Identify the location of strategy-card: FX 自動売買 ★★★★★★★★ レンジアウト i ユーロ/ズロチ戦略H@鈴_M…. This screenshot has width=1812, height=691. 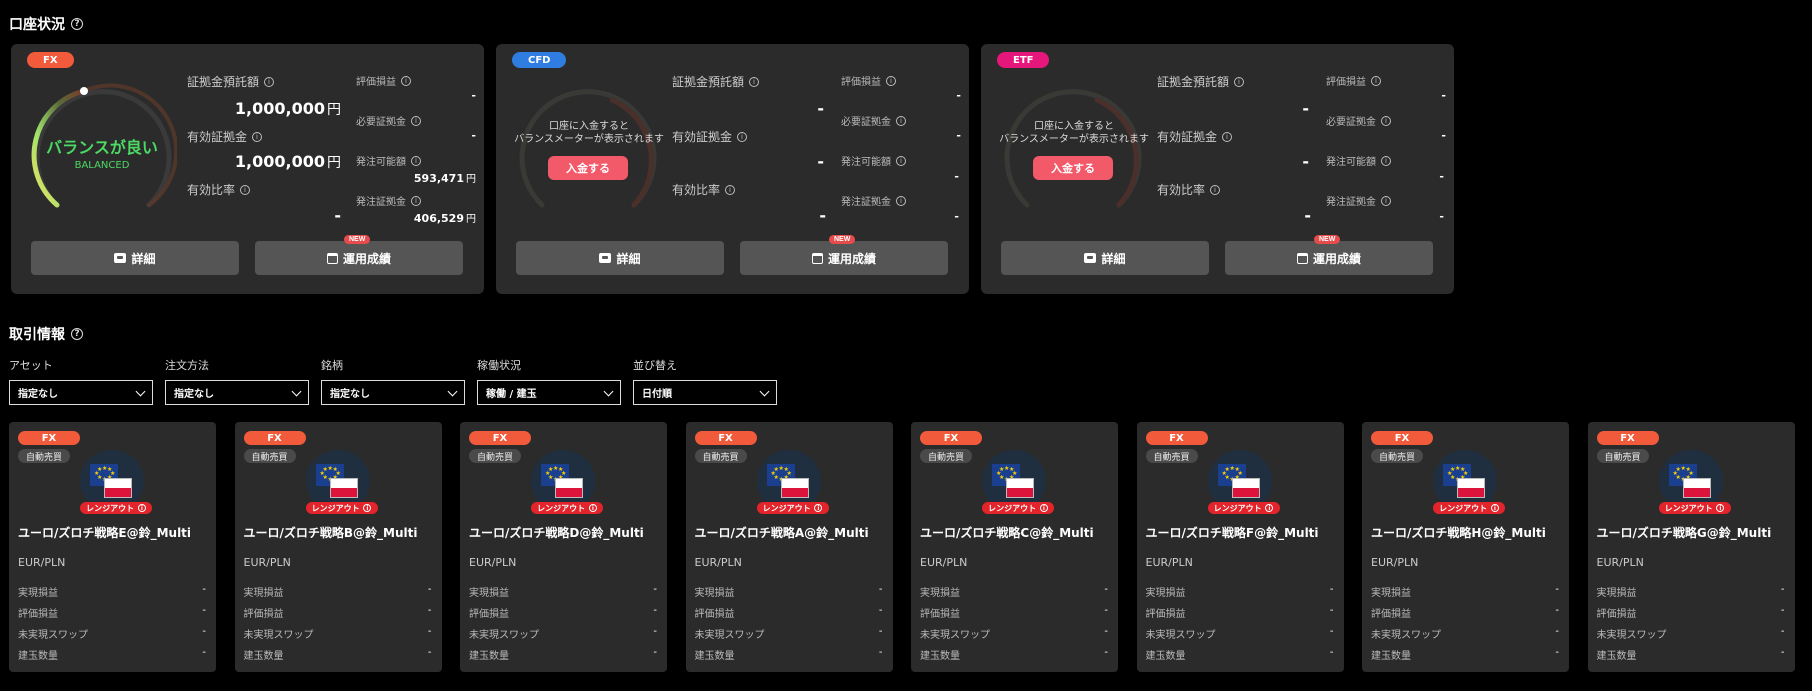
(1465, 547).